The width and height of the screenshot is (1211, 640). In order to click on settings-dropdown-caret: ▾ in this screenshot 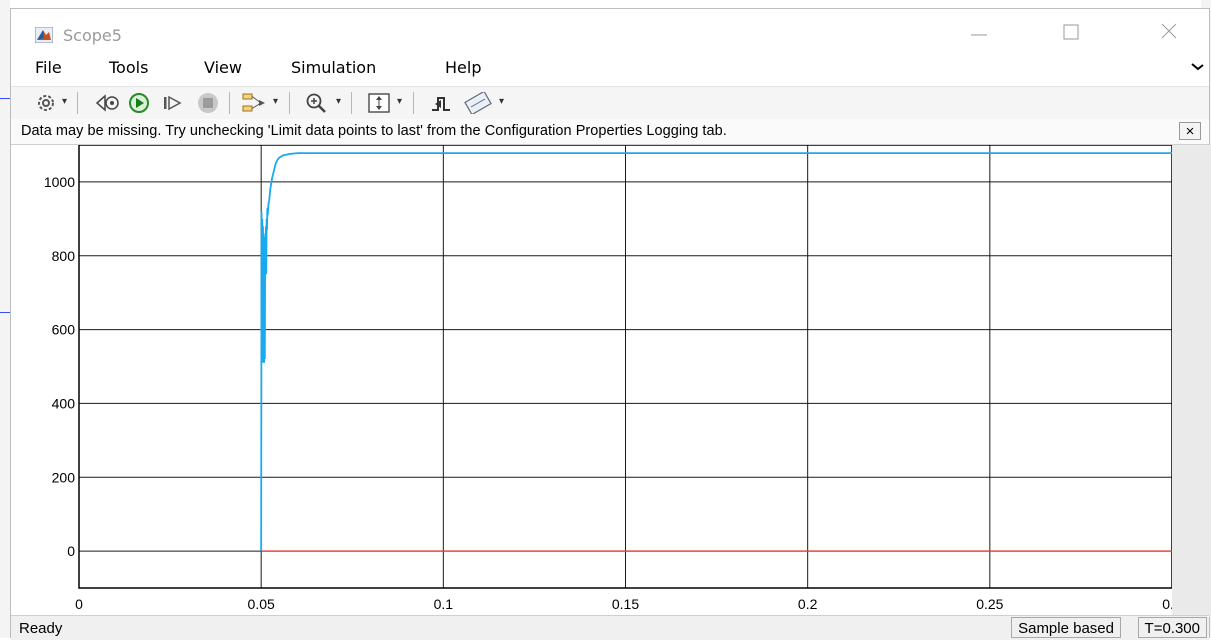, I will do `click(64, 101)`.